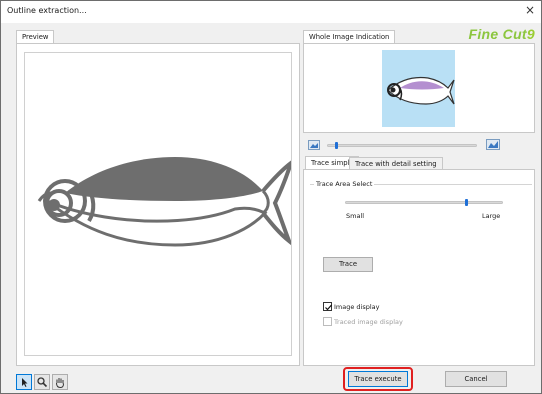 The width and height of the screenshot is (542, 394). I want to click on traced-image-display-checkbox, so click(327, 321).